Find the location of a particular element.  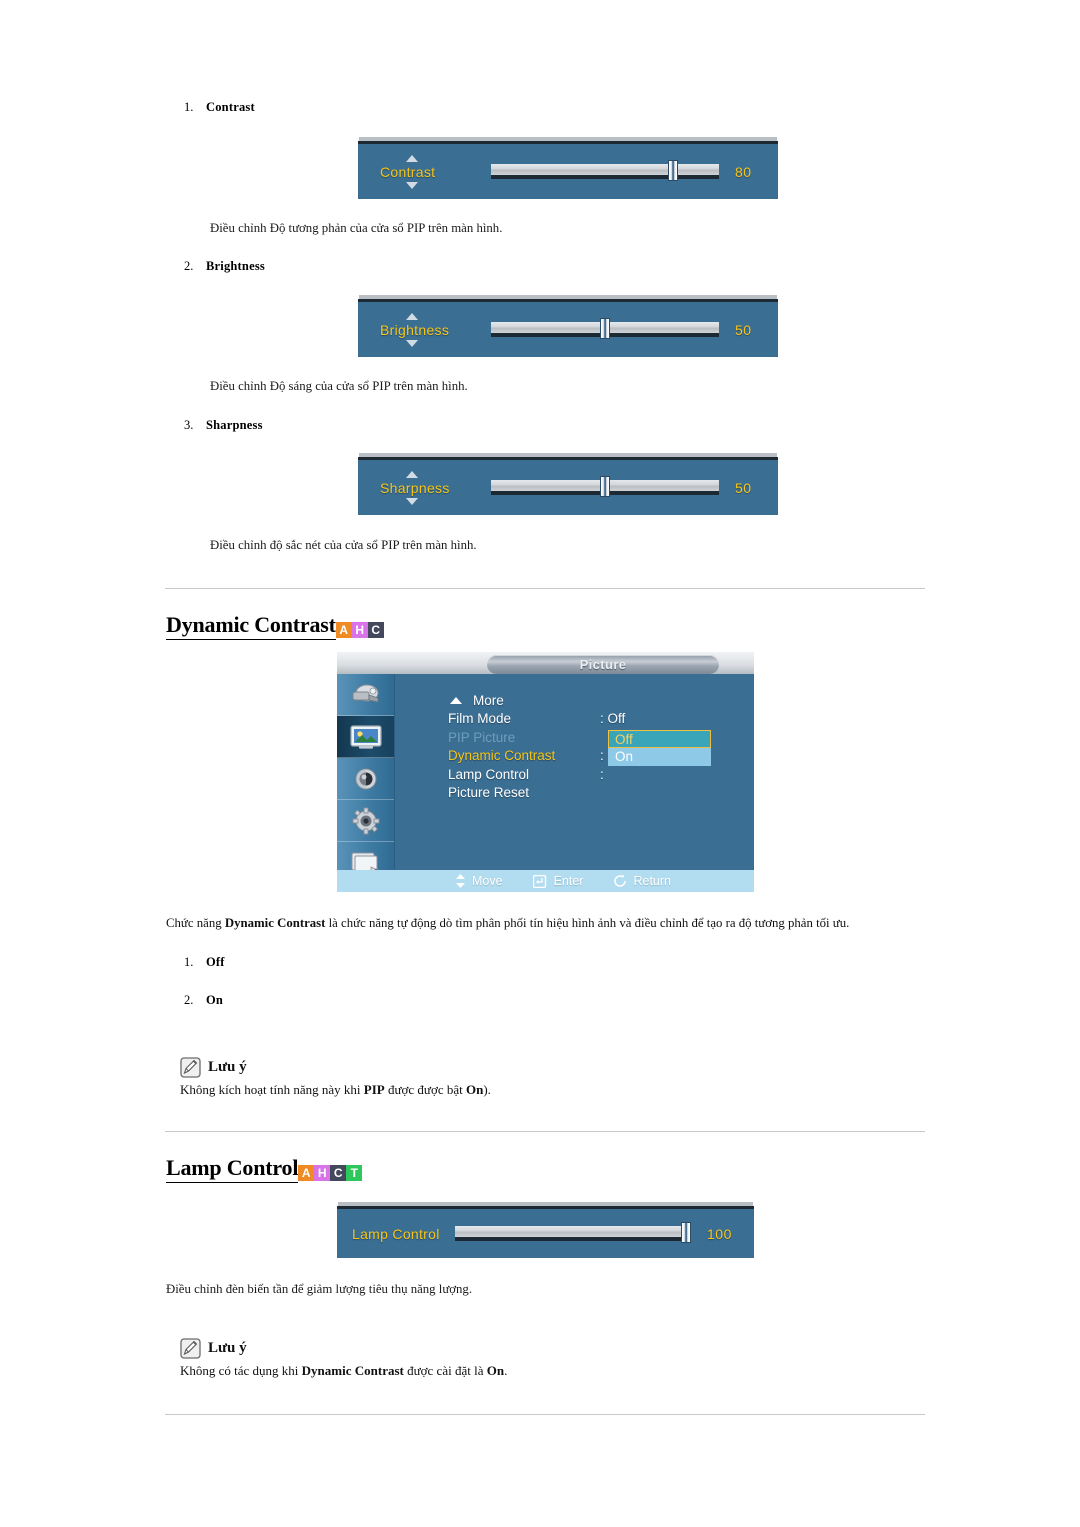

badge-group-lamp-control: A H C T is located at coordinates (330, 1173).